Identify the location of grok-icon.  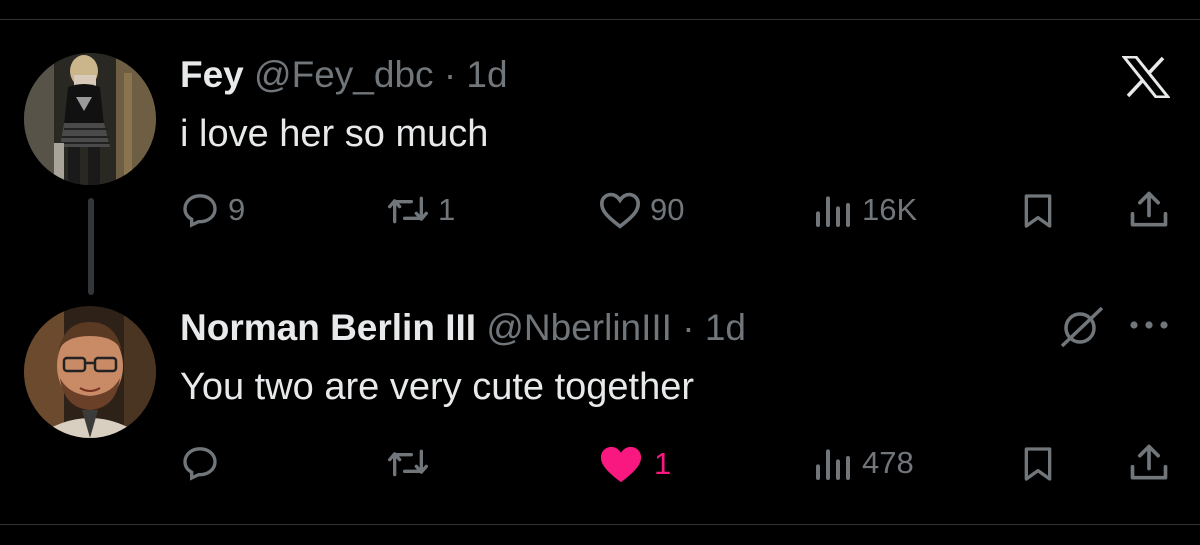
(1082, 327).